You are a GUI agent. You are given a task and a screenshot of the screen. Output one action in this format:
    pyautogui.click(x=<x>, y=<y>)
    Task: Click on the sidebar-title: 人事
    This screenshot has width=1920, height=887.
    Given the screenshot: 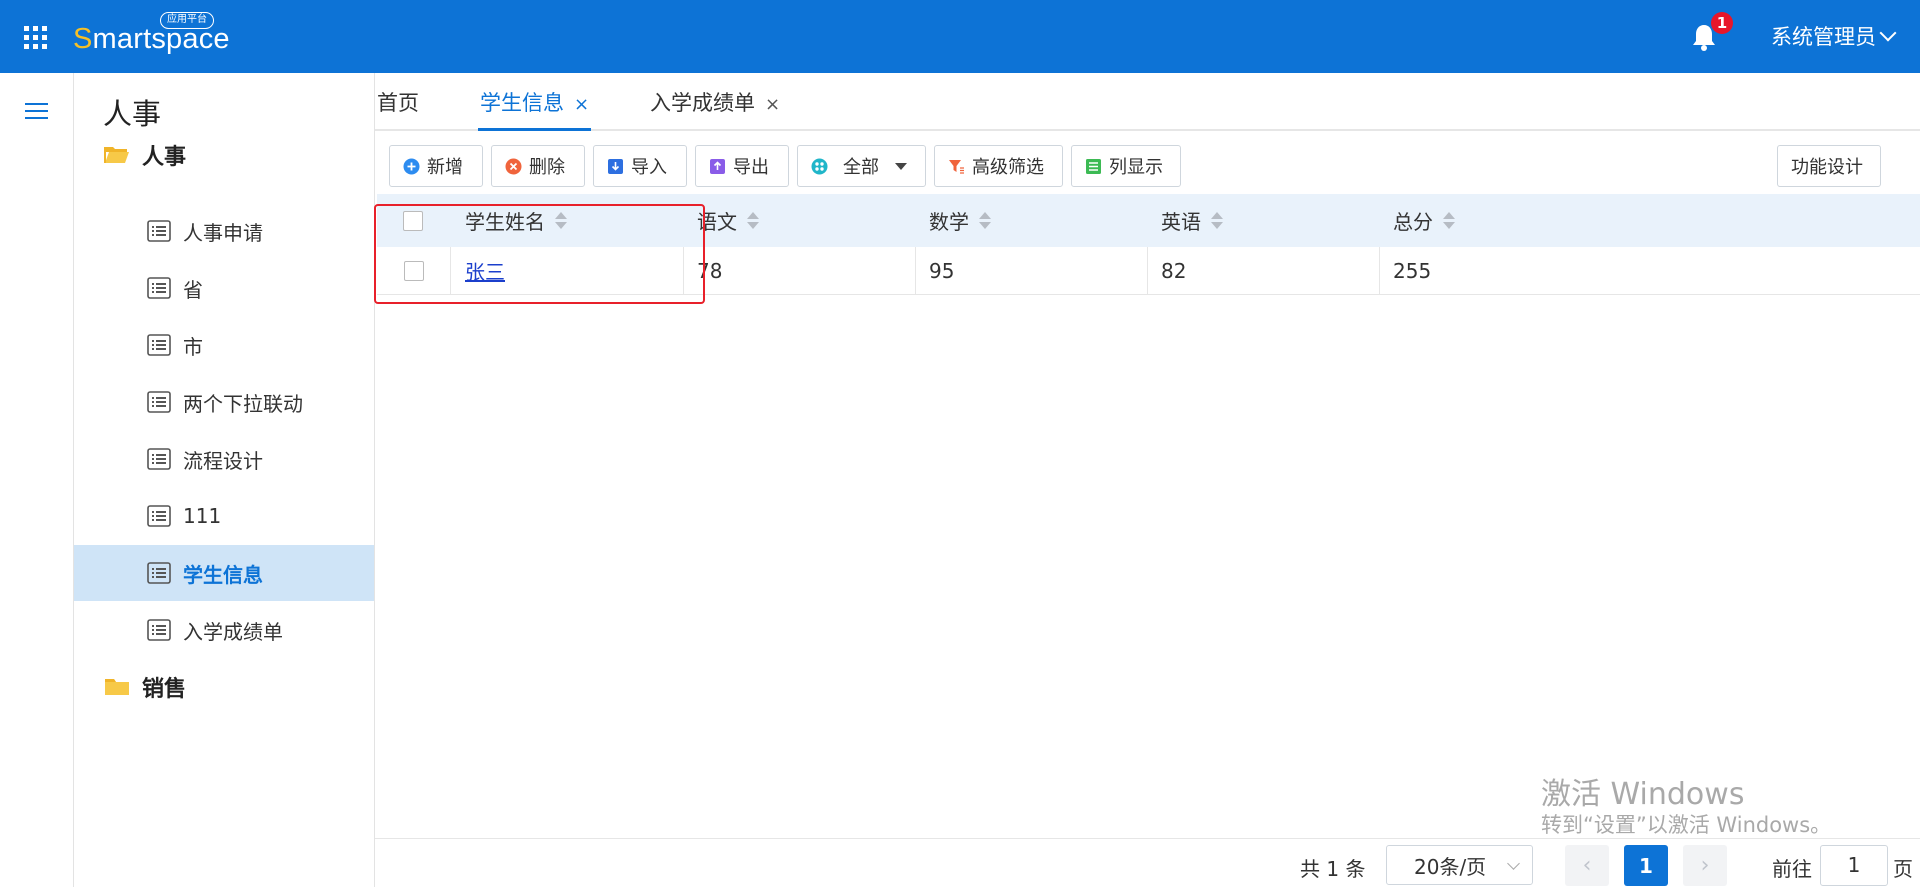 What is the action you would take?
    pyautogui.click(x=132, y=114)
    